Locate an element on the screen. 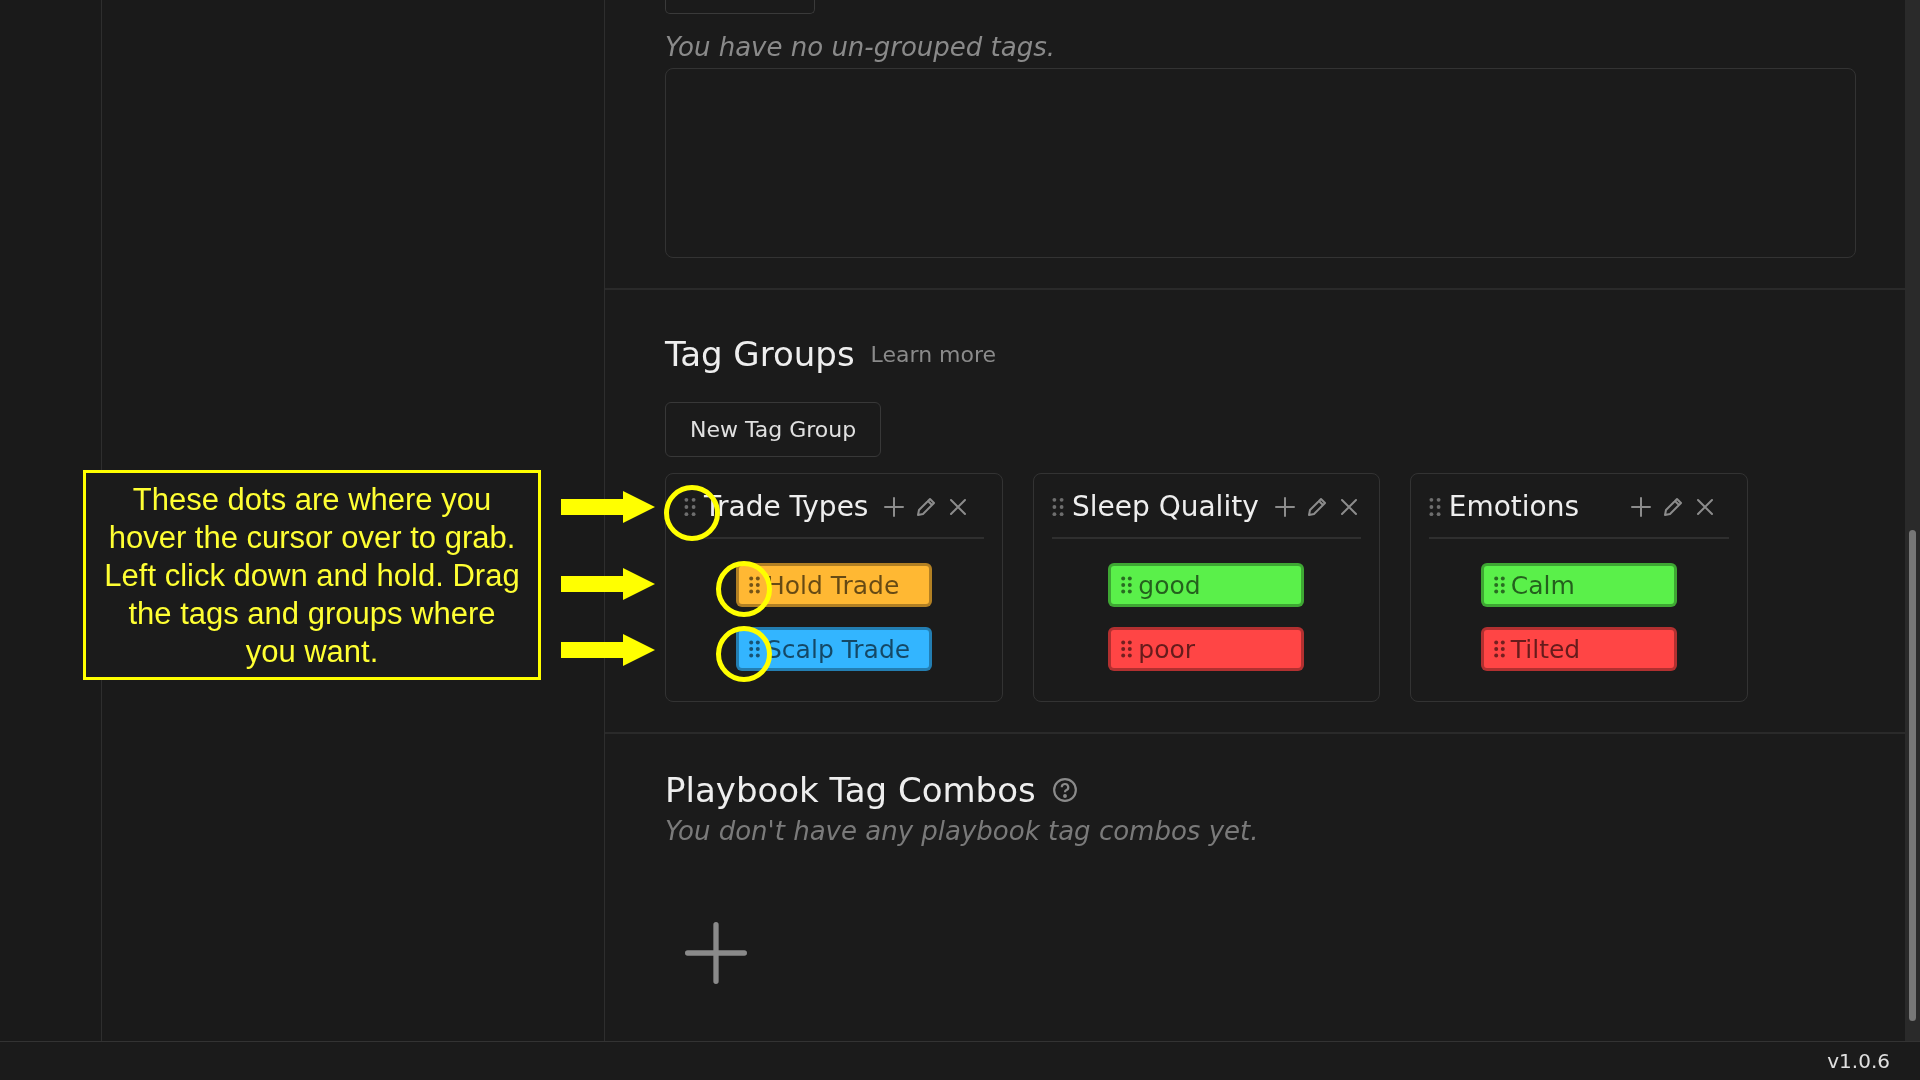 The image size is (1920, 1080). version-label: v1.0.6 is located at coordinates (1858, 1061).